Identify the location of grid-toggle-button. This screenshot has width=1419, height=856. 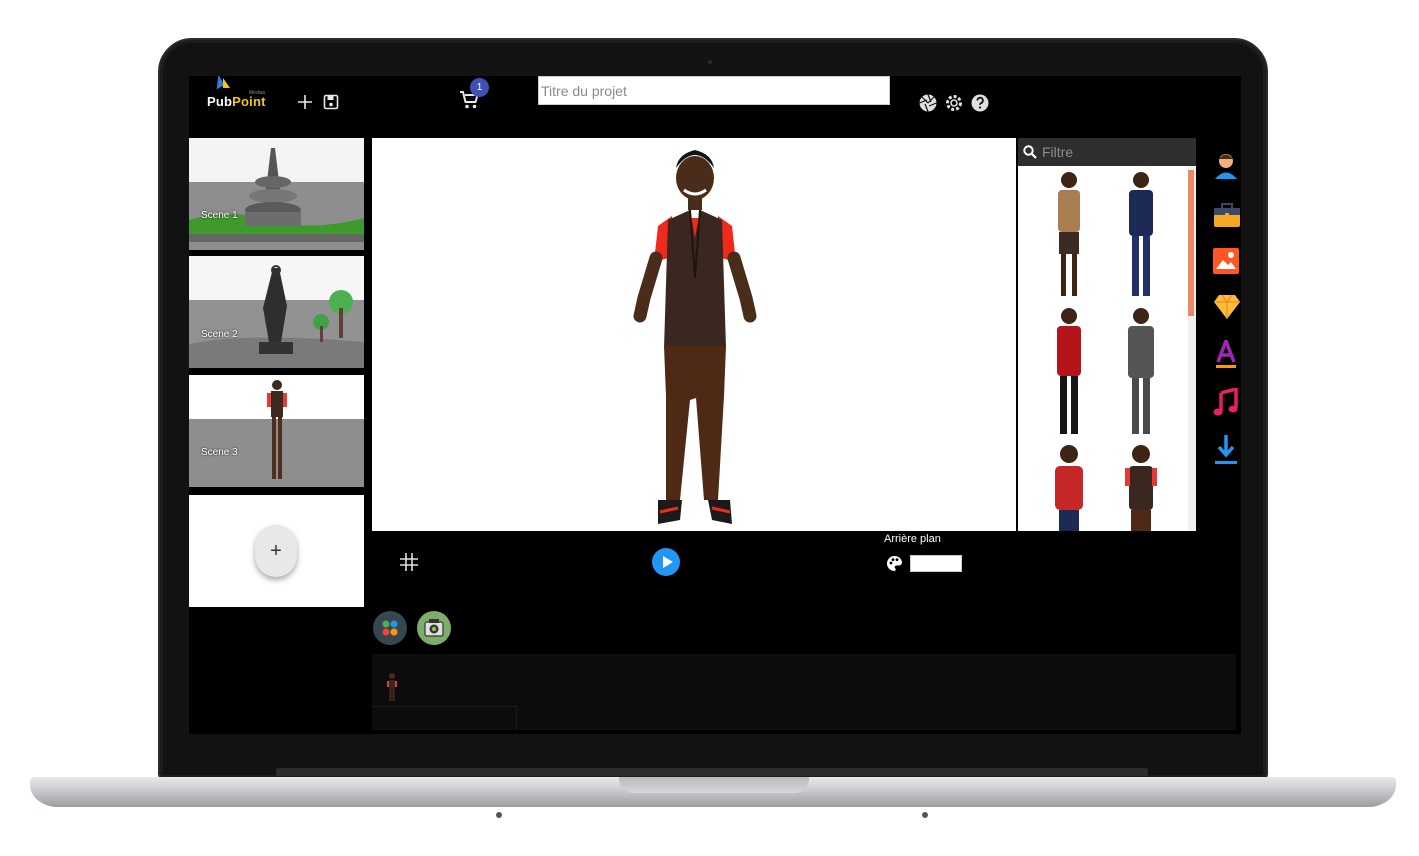
(409, 562).